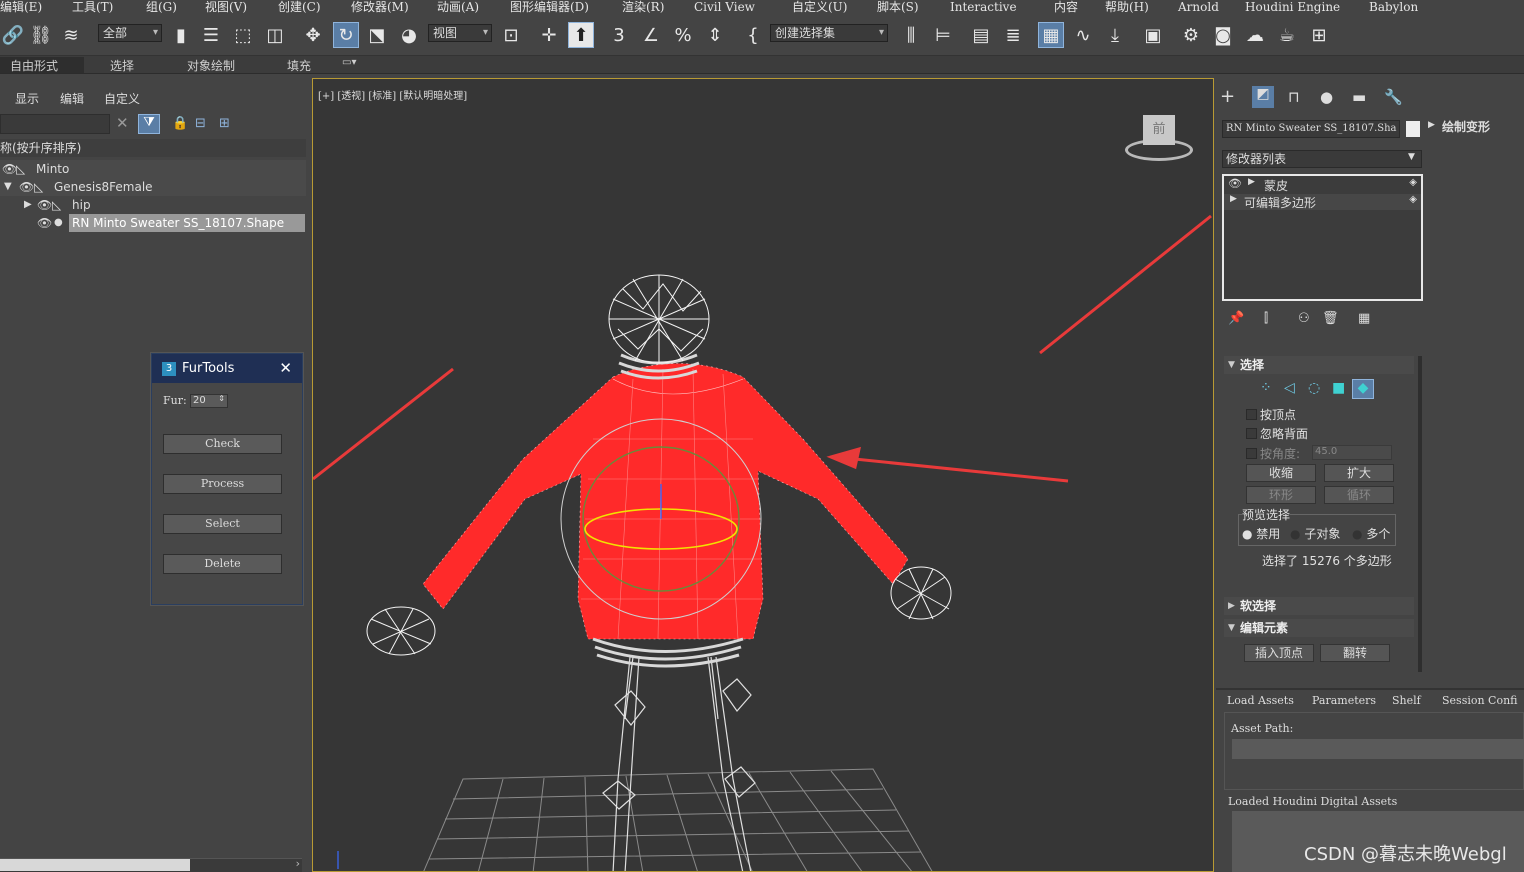  I want to click on spinner-snap-icon: ⇕, so click(715, 35).